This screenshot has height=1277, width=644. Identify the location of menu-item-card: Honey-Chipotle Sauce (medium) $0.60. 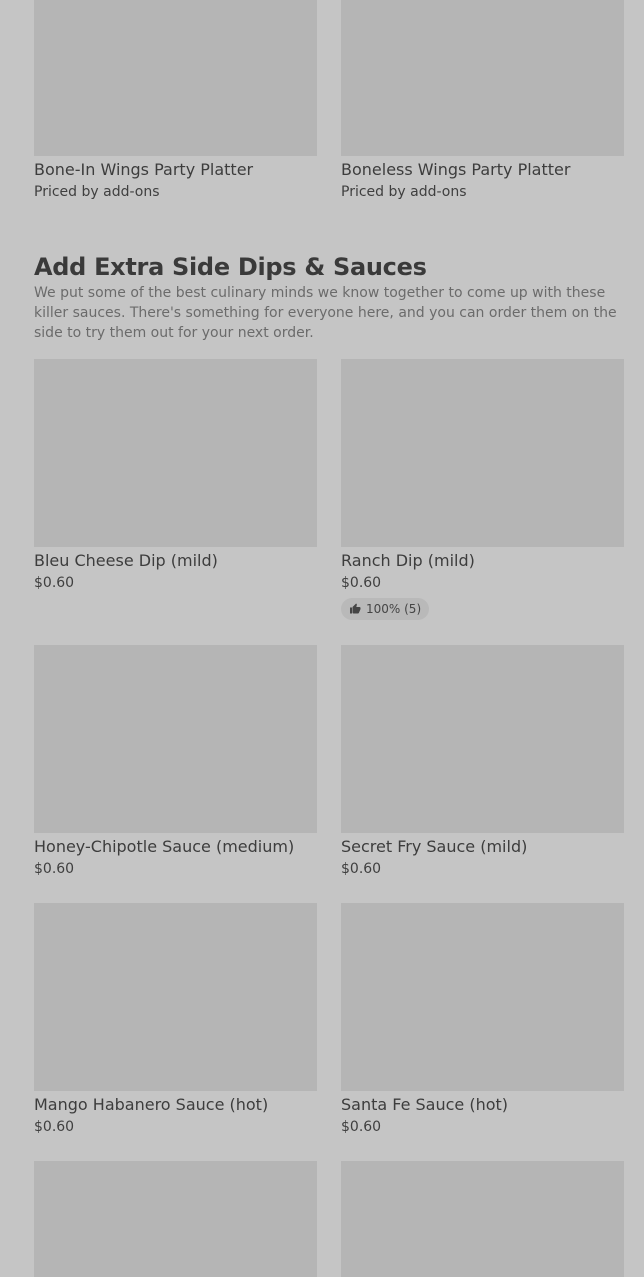
(175, 761).